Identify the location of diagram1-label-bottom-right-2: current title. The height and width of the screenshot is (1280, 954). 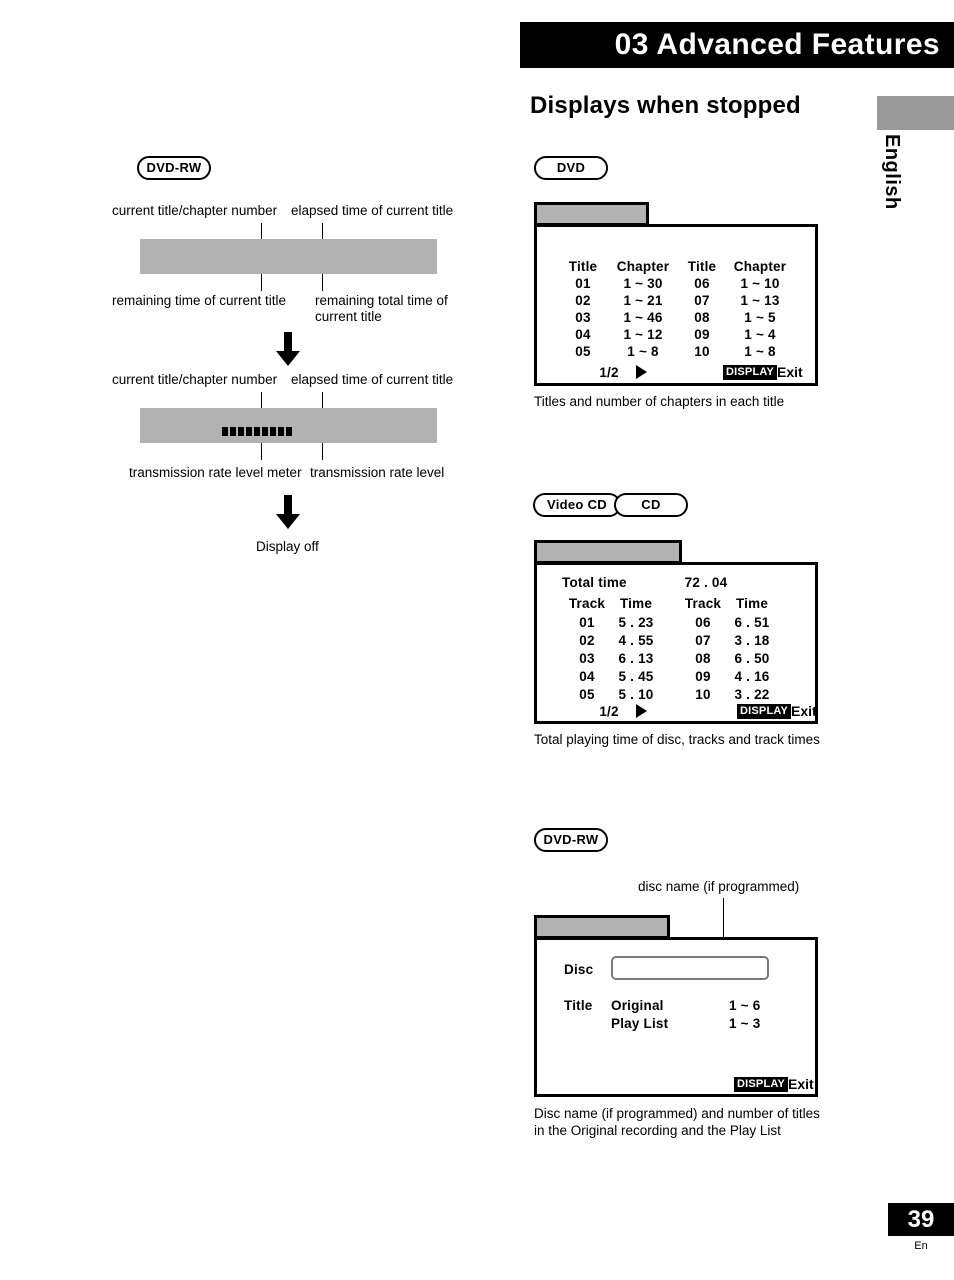
(348, 316).